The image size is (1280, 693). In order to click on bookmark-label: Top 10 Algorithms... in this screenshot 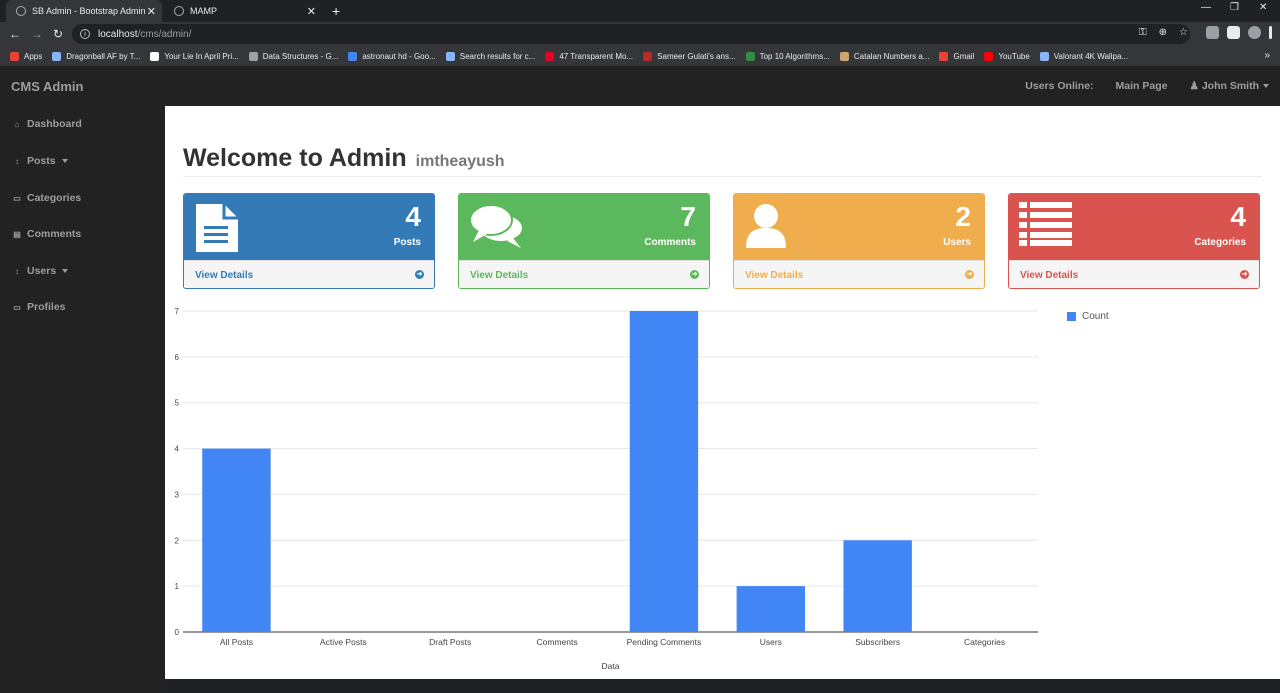, I will do `click(794, 56)`.